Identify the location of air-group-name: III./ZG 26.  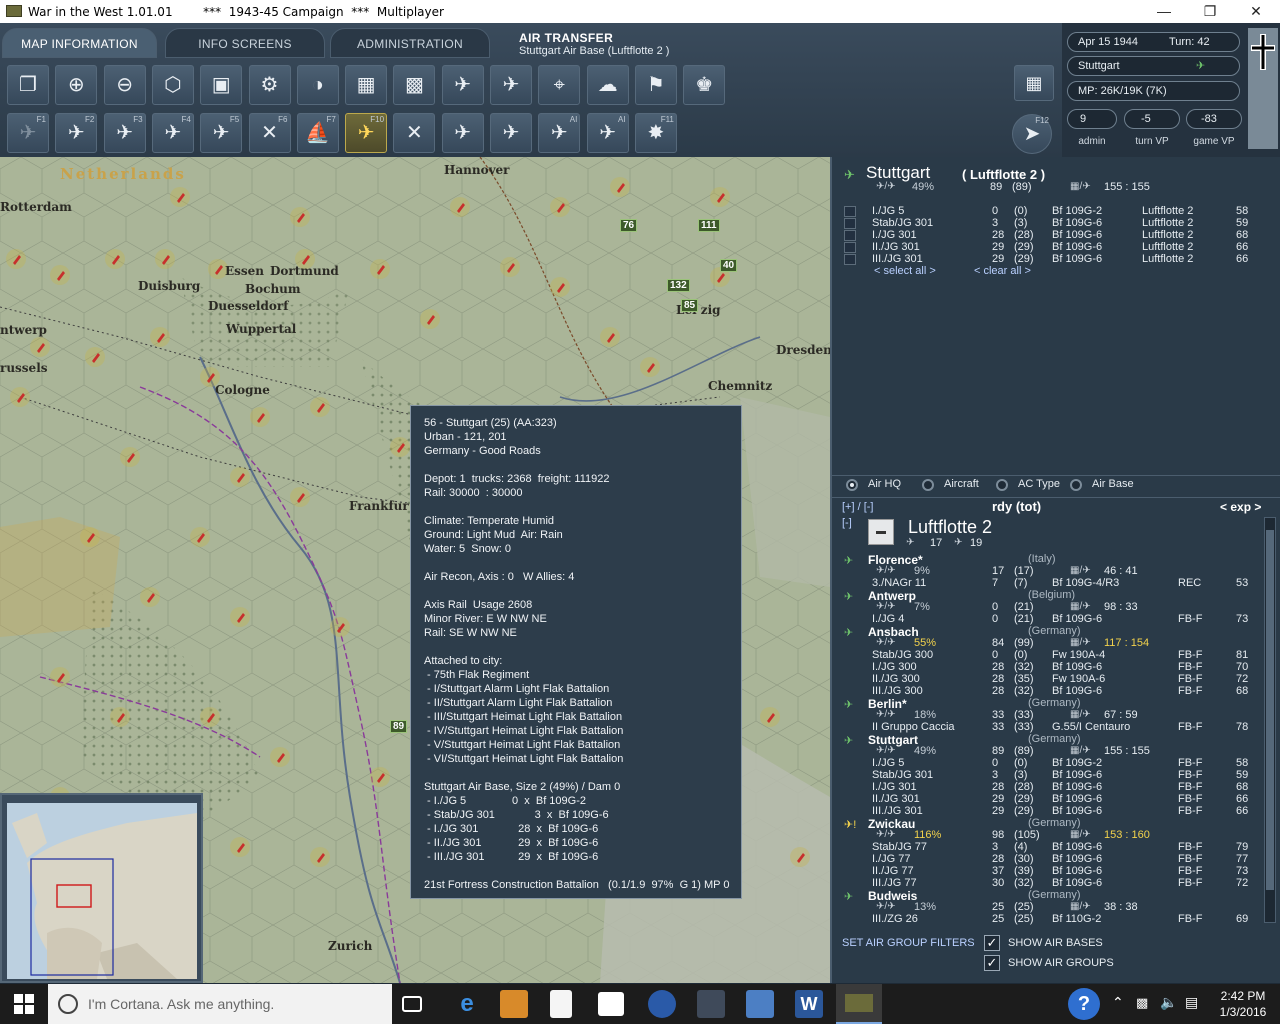
(895, 919).